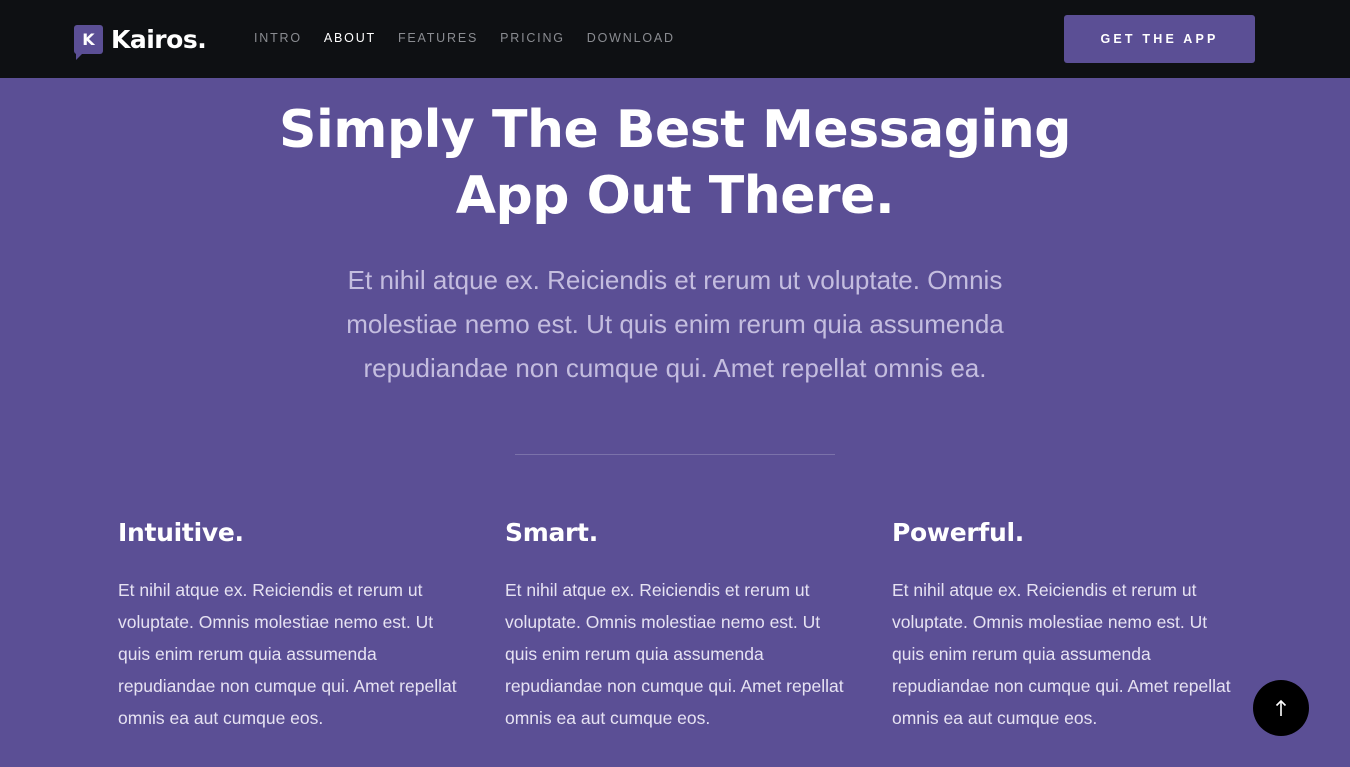 This screenshot has width=1350, height=767. I want to click on feature-title: Intuitive., so click(181, 532).